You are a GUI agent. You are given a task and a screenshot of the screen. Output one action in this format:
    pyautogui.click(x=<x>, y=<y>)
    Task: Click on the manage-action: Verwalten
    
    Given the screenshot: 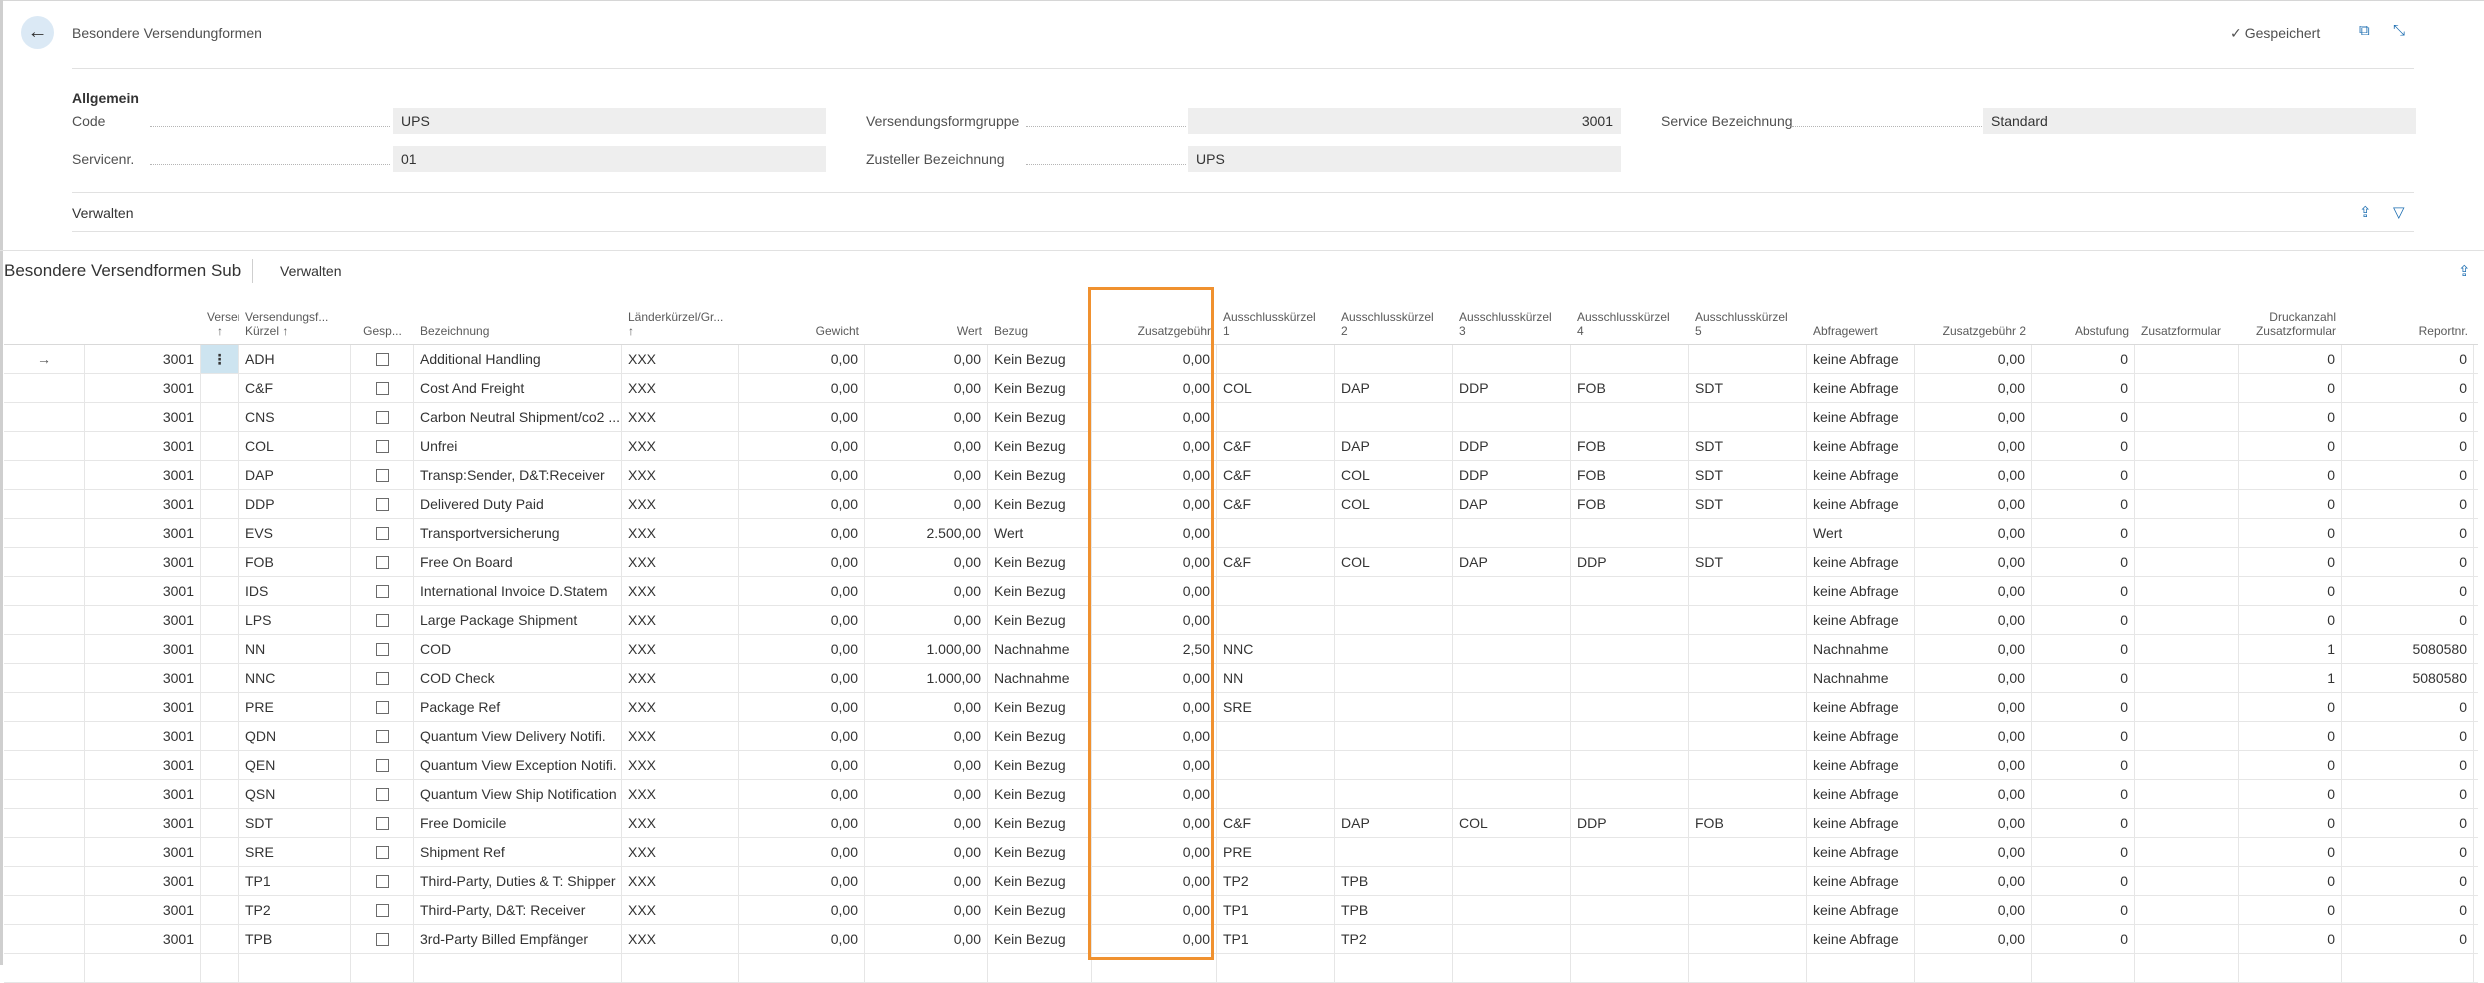 What is the action you would take?
    pyautogui.click(x=102, y=213)
    